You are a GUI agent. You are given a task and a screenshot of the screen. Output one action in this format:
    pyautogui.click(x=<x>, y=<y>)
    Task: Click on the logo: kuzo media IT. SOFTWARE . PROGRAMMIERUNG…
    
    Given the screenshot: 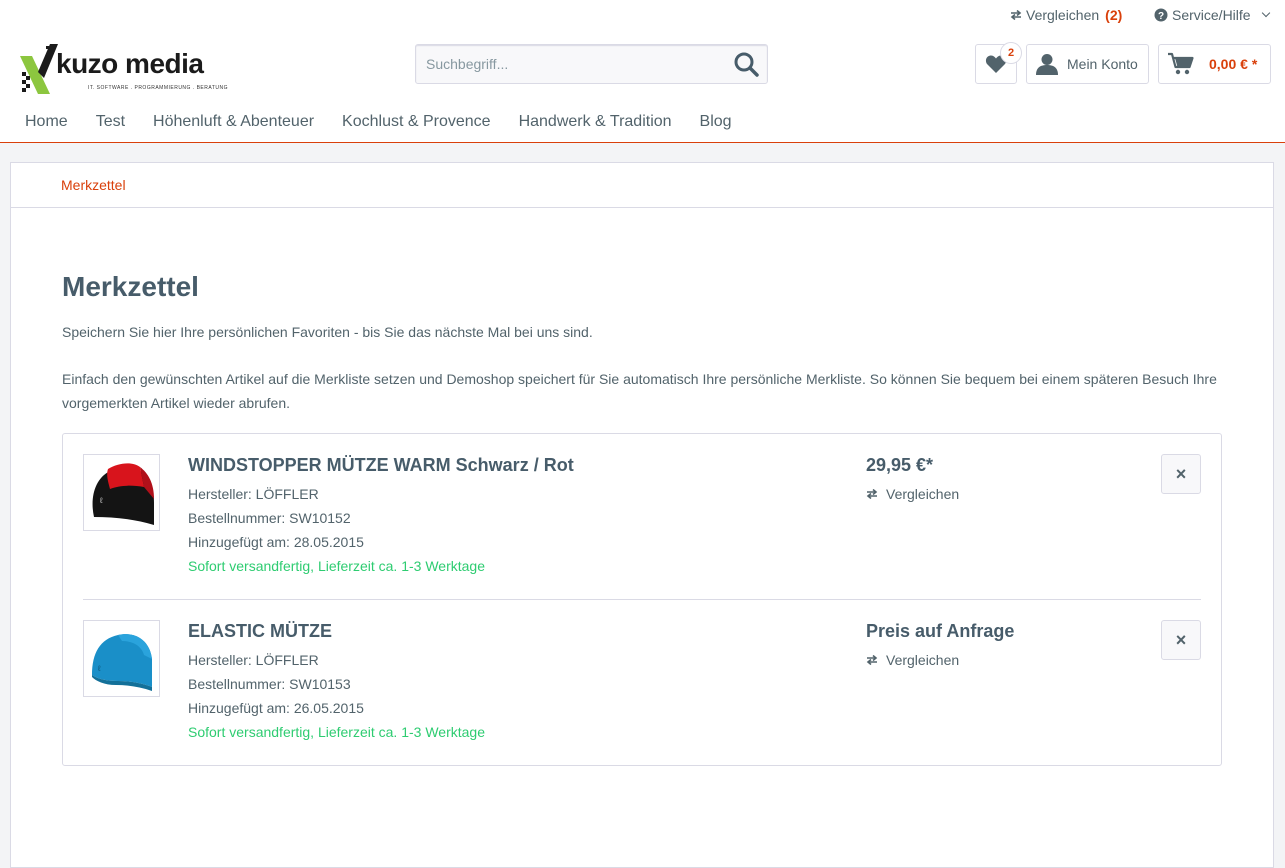 What is the action you would take?
    pyautogui.click(x=124, y=69)
    